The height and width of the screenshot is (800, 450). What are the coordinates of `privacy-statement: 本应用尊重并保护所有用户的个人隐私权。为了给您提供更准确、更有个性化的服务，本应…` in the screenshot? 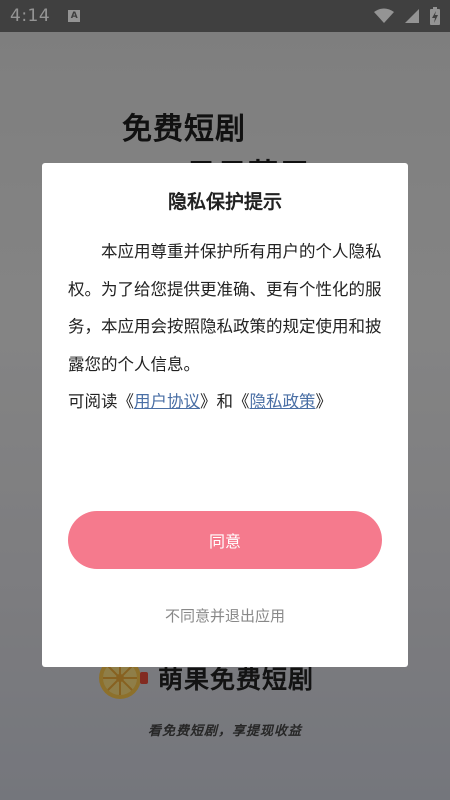 It's located at (225, 308).